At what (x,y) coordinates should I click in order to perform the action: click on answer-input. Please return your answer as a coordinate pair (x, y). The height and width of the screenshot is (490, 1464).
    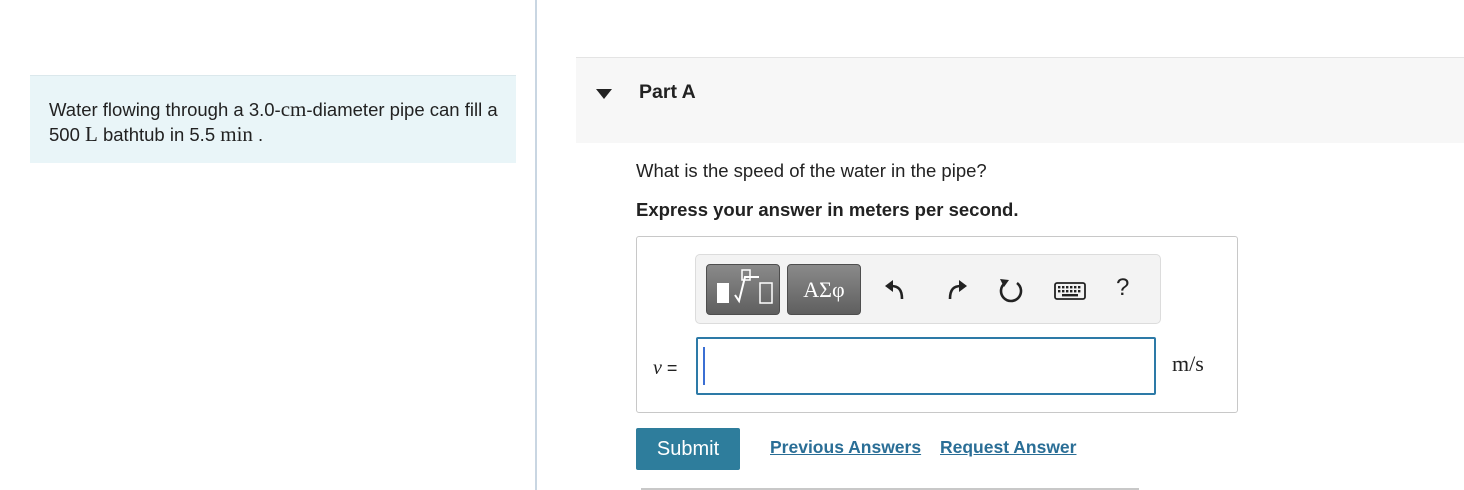
    Looking at the image, I should click on (926, 366).